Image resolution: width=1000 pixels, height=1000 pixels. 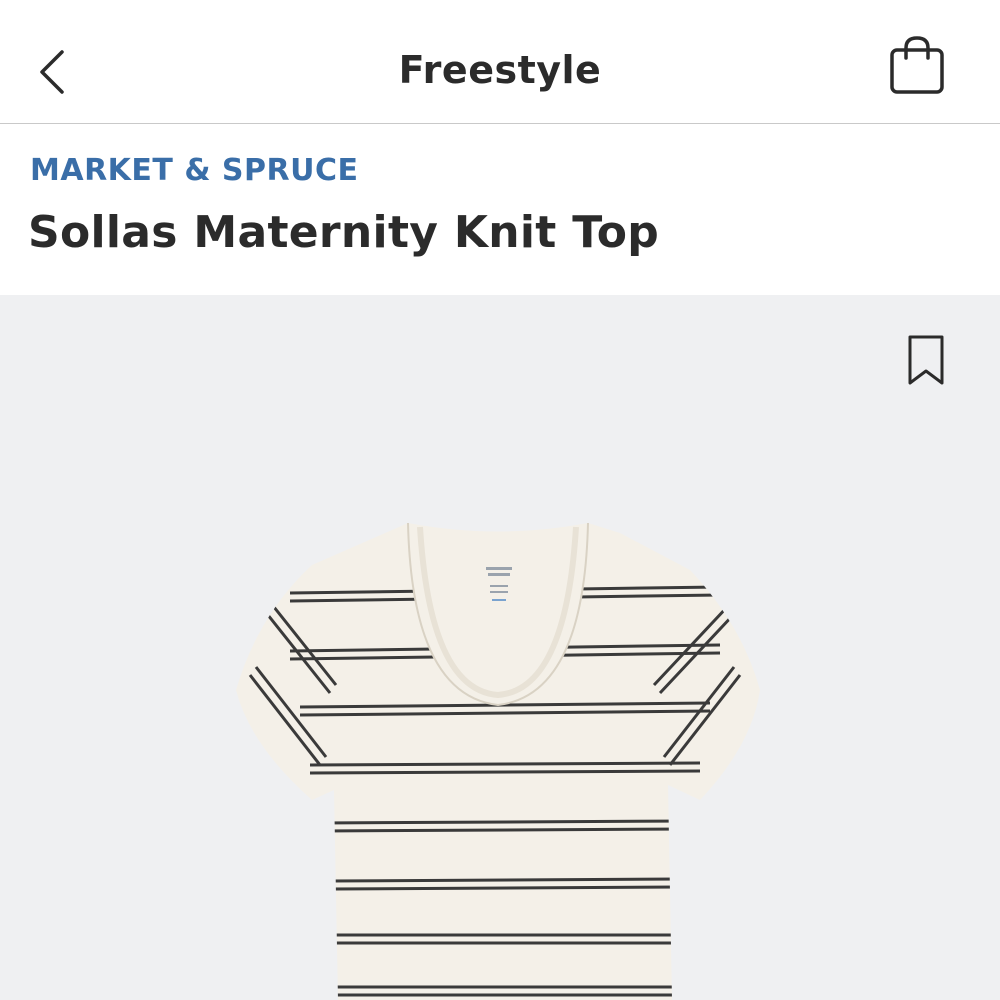 I want to click on page-title: Freestyle, so click(x=500, y=70).